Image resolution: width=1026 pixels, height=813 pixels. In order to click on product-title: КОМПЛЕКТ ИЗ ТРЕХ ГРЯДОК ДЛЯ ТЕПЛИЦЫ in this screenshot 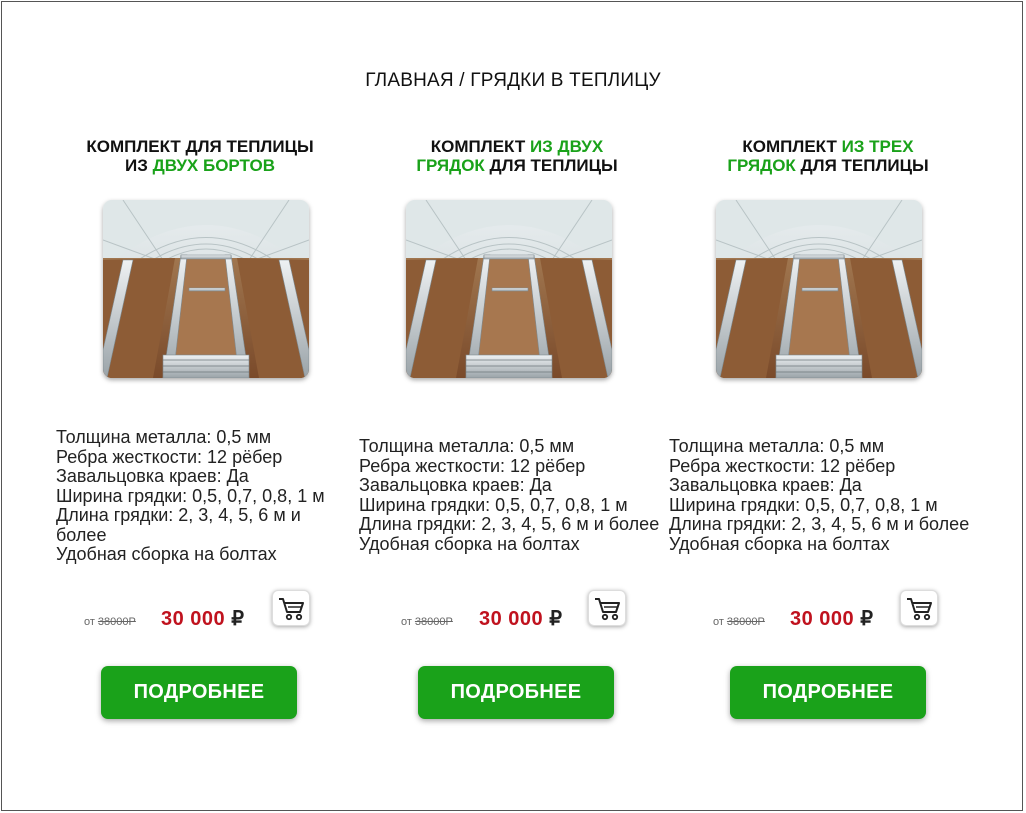, I will do `click(828, 156)`.